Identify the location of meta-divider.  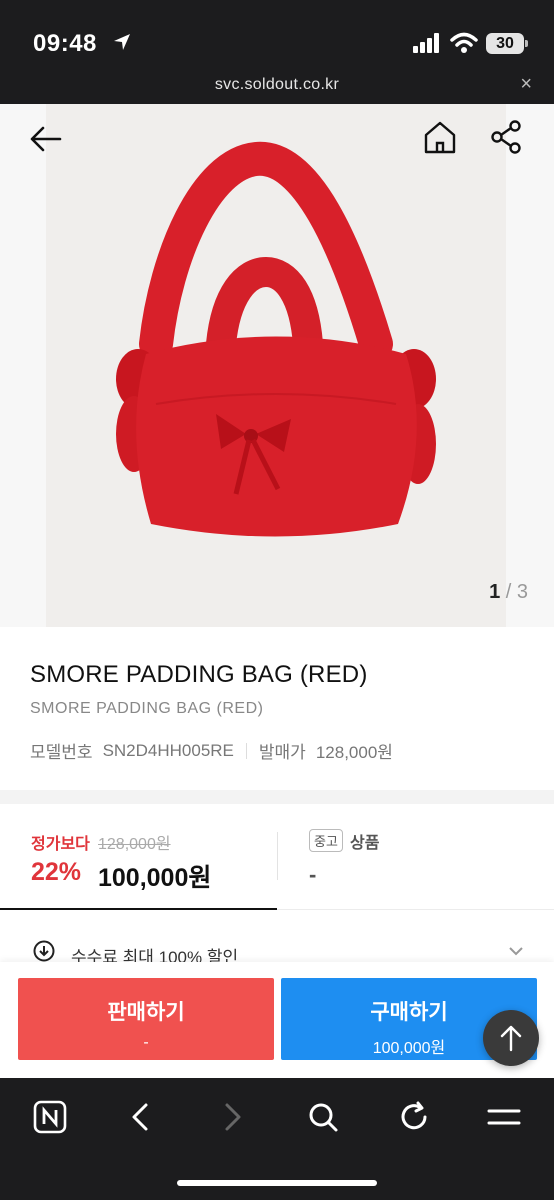
(246, 750).